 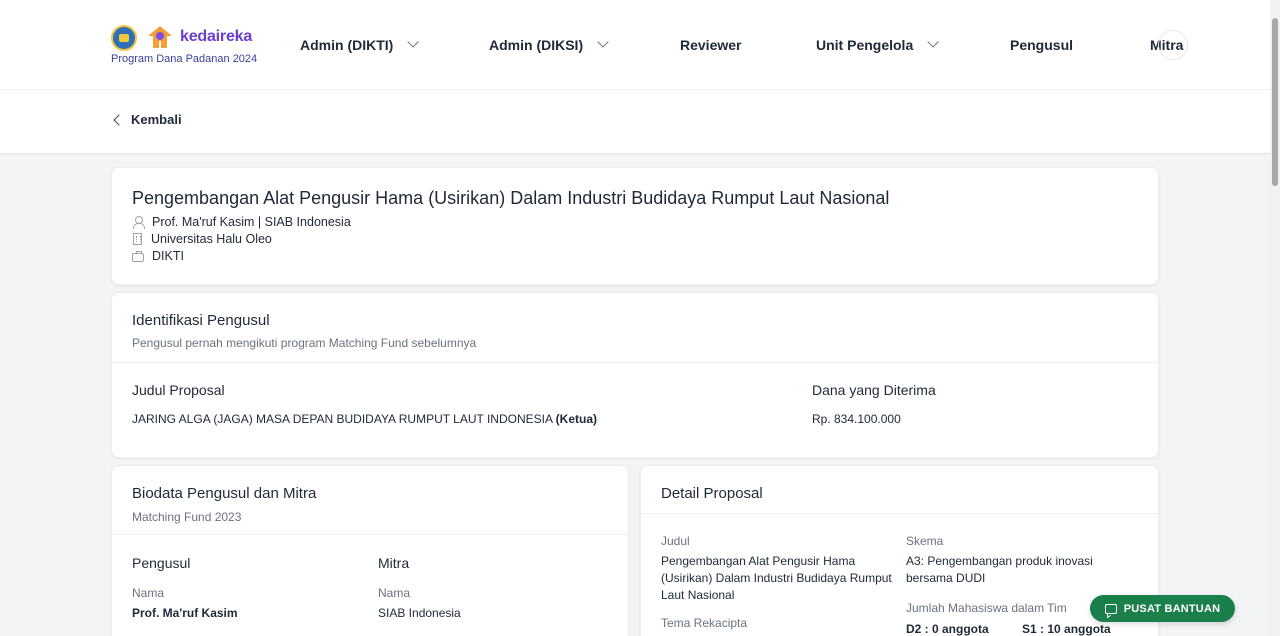 What do you see at coordinates (201, 320) in the screenshot?
I see `identifikasi-title: Identifikasi Pengusul` at bounding box center [201, 320].